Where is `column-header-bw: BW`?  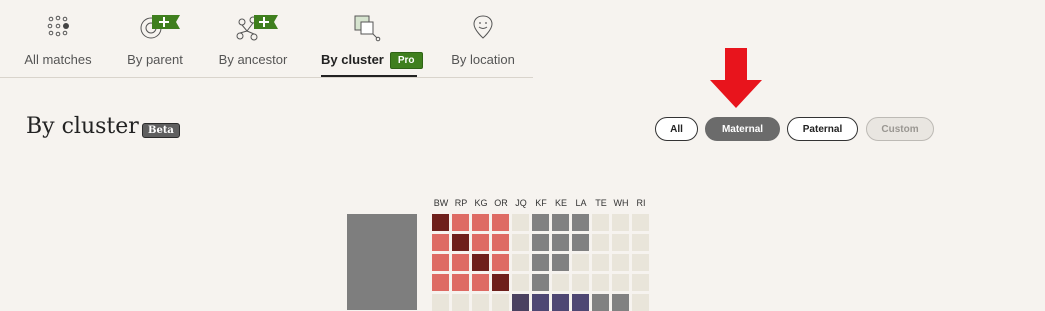 column-header-bw: BW is located at coordinates (441, 203).